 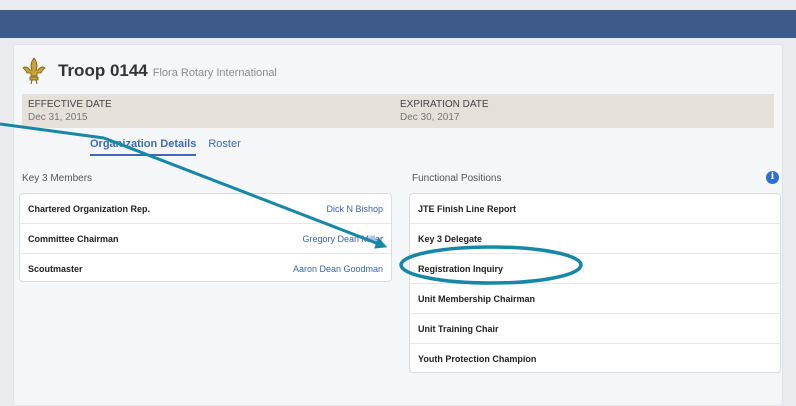 What do you see at coordinates (354, 209) in the screenshot?
I see `person-link: Dick N Bishop` at bounding box center [354, 209].